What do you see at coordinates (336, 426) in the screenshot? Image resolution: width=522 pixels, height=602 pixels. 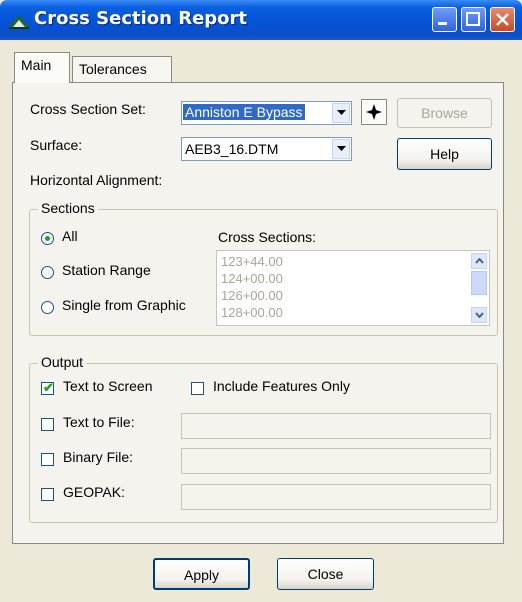 I see `text-to-file-field` at bounding box center [336, 426].